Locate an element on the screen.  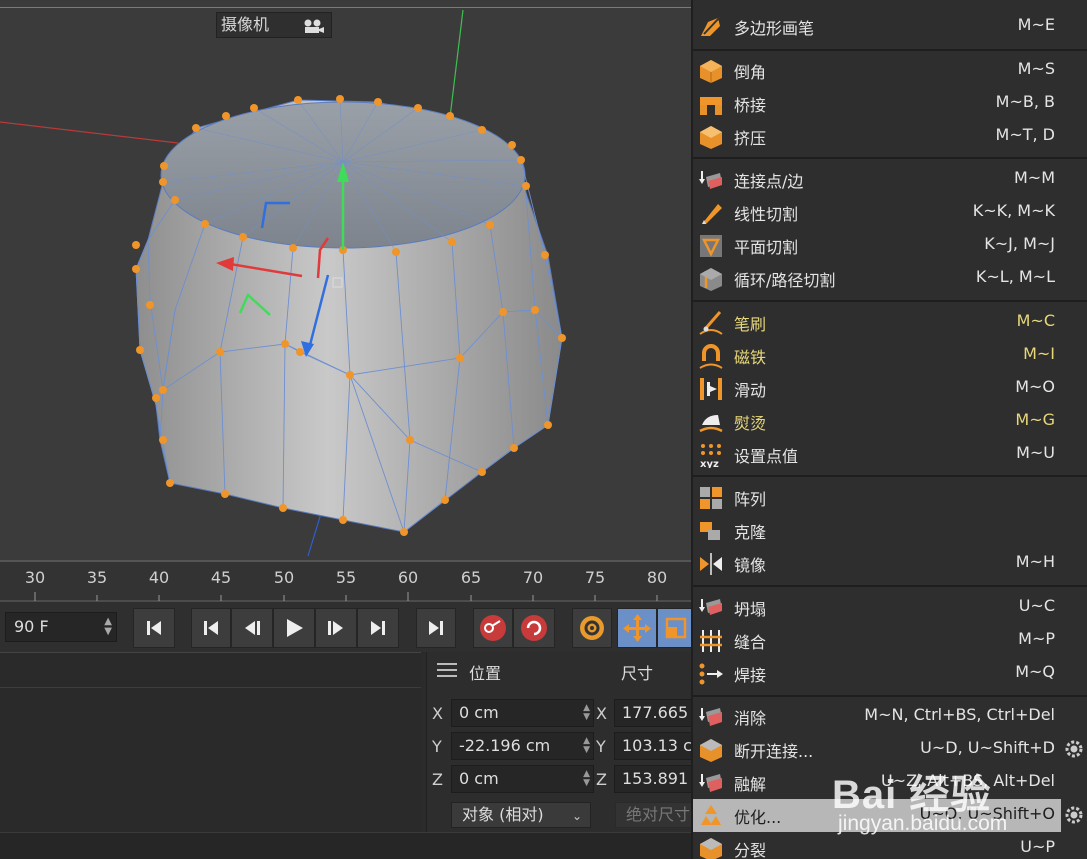
menu-item-bridge: 桥接 M~B, B is located at coordinates (877, 103).